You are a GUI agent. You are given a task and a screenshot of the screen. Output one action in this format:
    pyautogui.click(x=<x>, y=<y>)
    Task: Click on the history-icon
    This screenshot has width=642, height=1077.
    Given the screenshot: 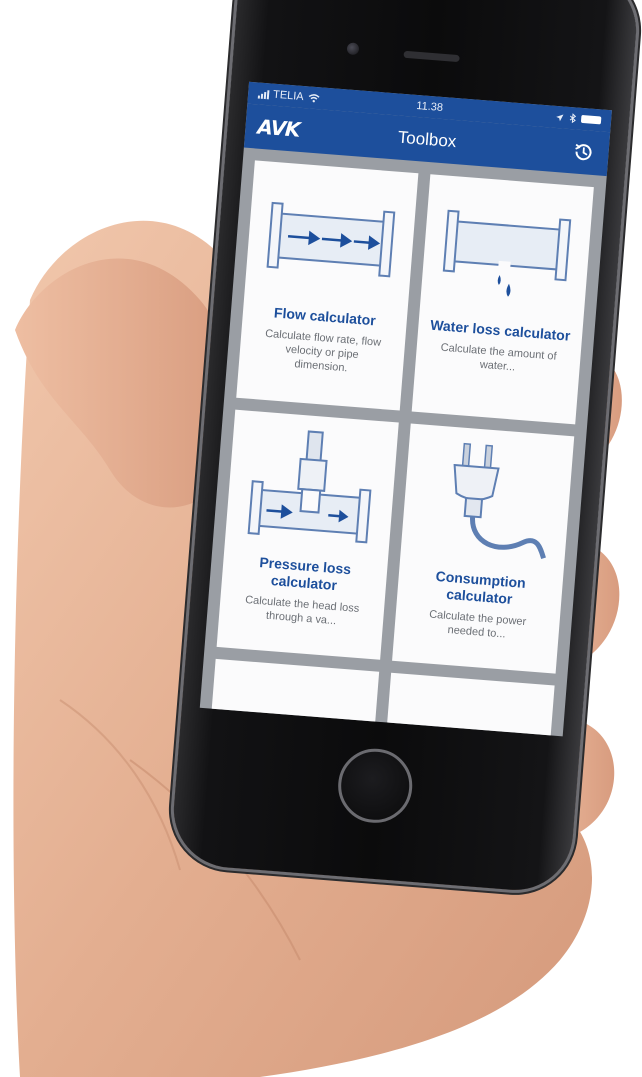 What is the action you would take?
    pyautogui.click(x=583, y=152)
    